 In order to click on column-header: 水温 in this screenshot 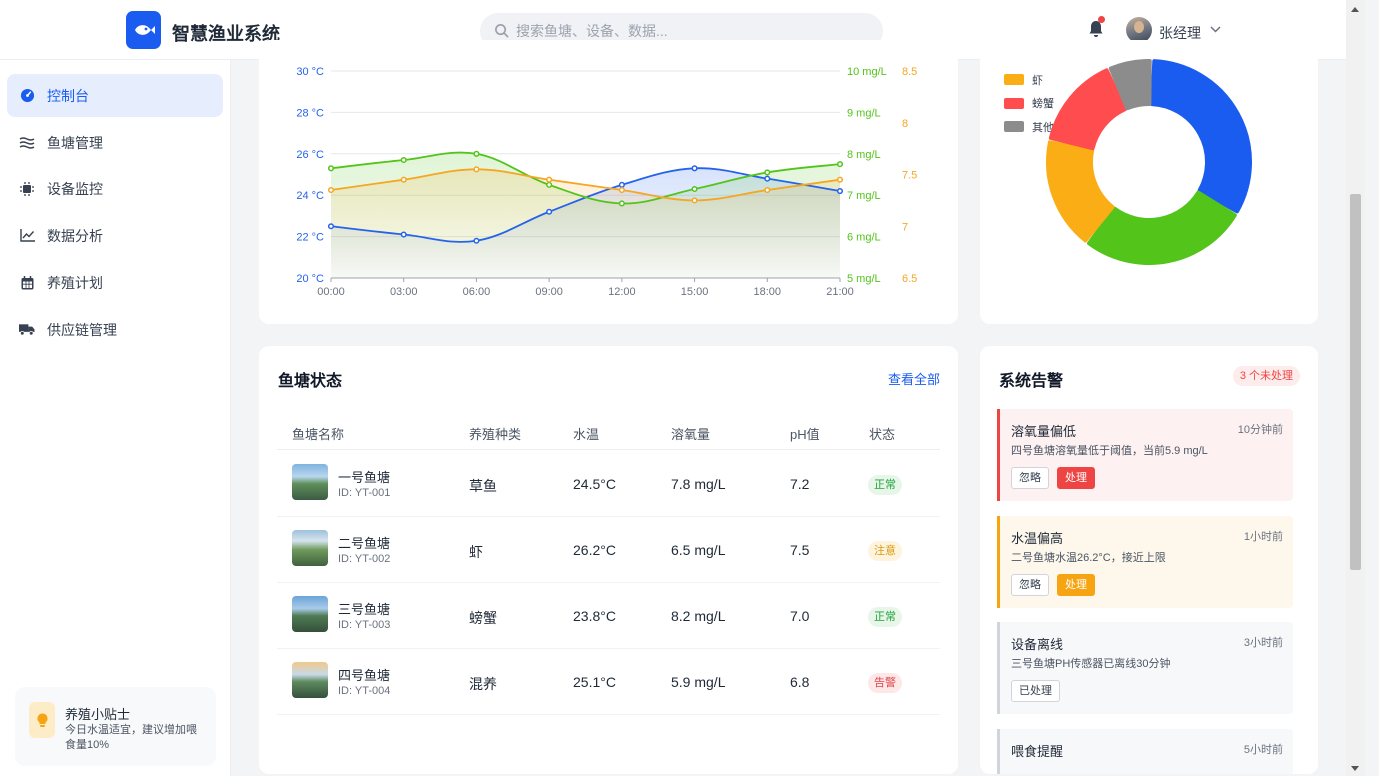, I will do `click(586, 433)`.